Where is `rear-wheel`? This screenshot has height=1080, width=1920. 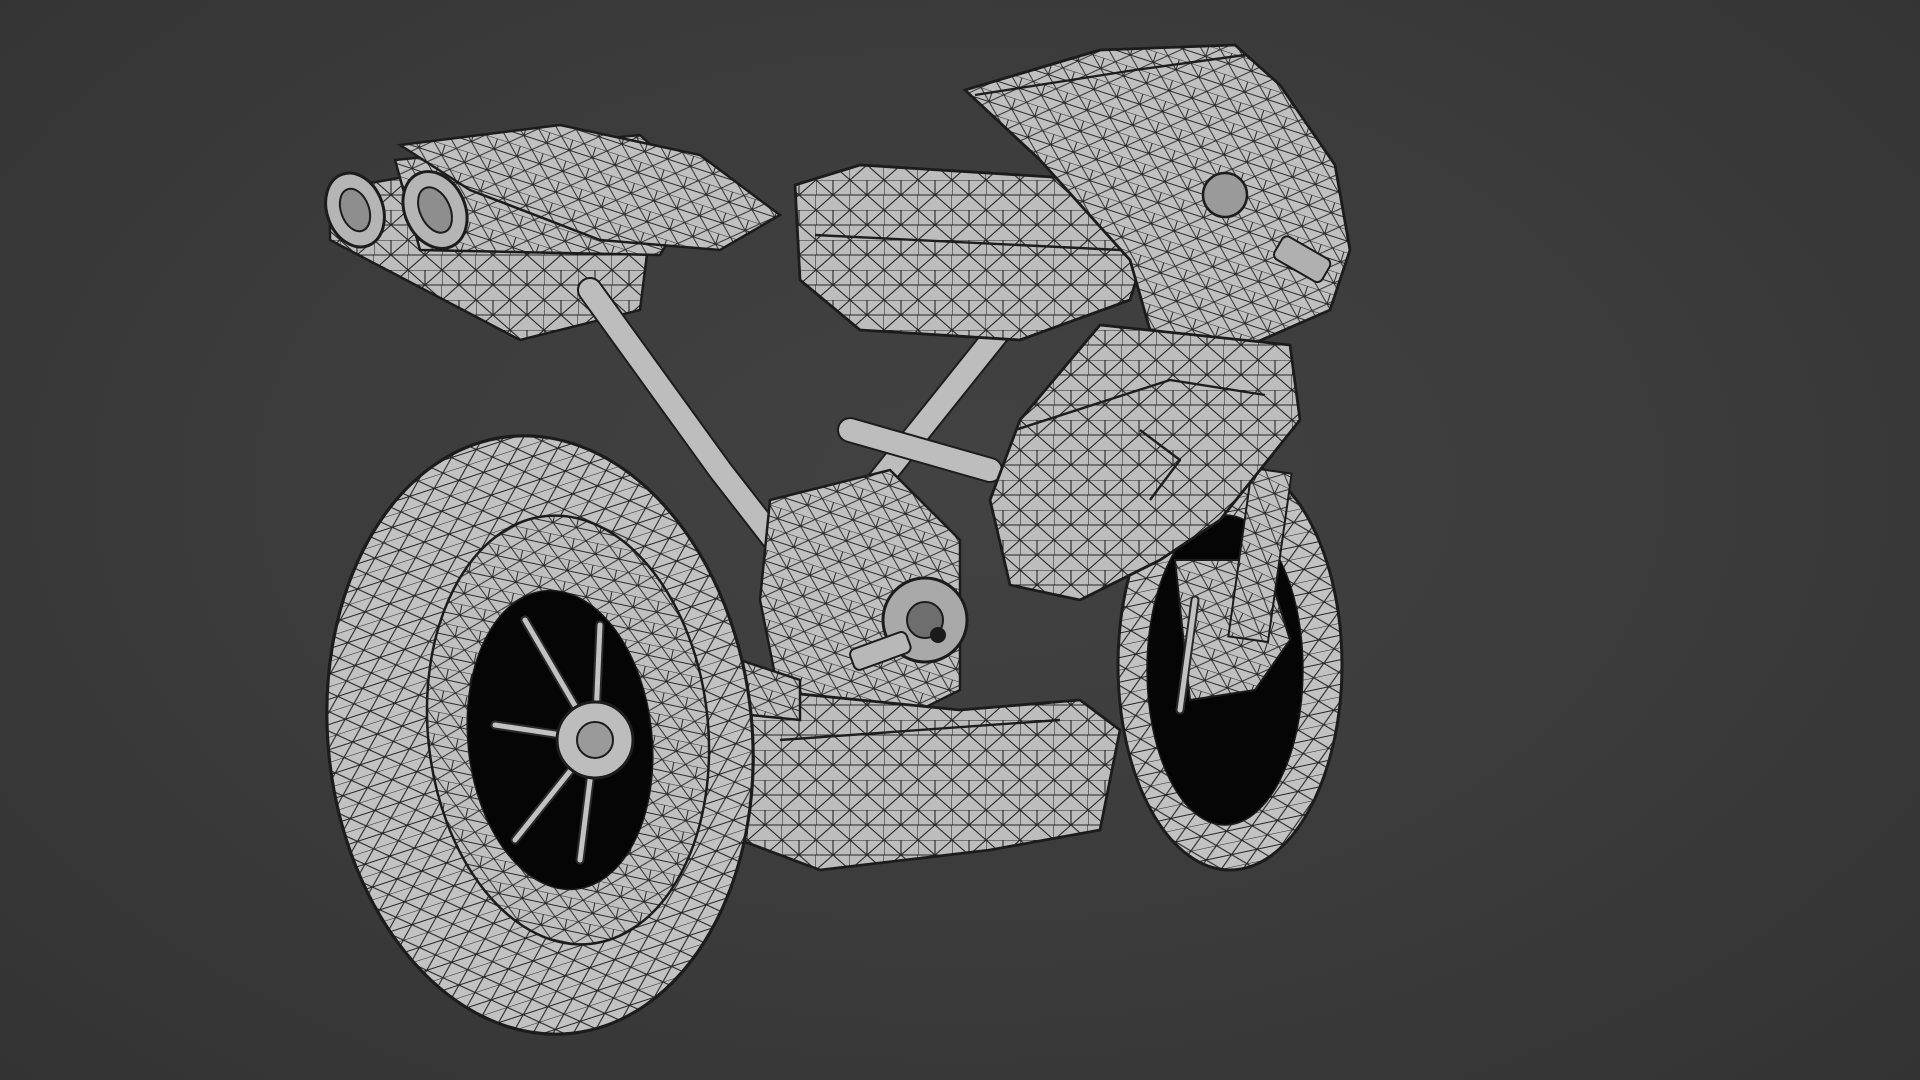 rear-wheel is located at coordinates (540, 734).